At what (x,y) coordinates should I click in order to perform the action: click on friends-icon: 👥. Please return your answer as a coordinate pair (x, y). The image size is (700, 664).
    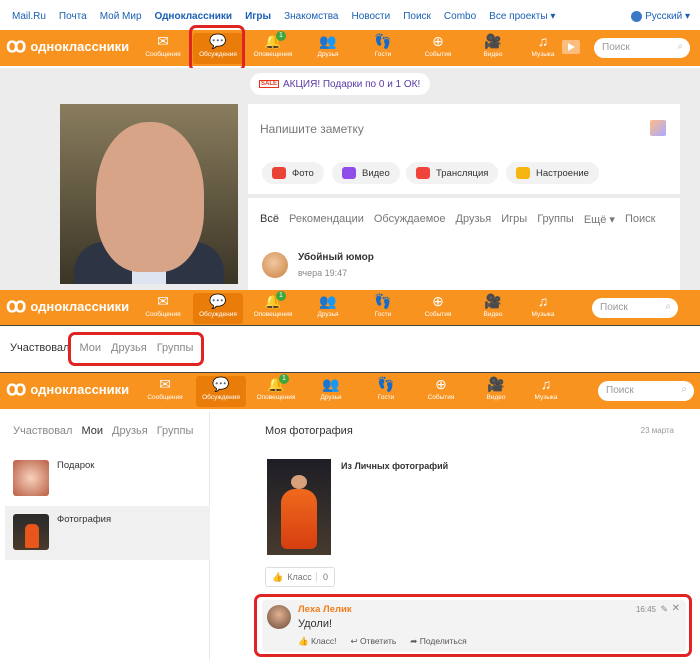
    Looking at the image, I should click on (328, 301).